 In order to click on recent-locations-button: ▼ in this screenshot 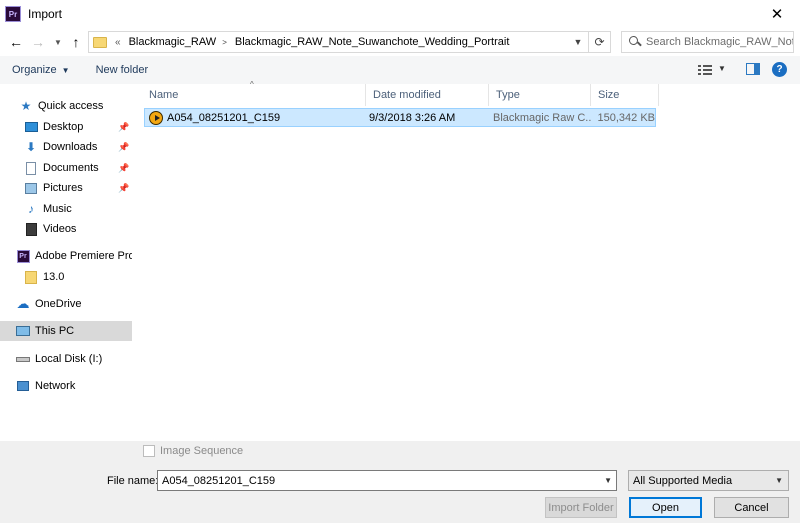, I will do `click(58, 42)`.